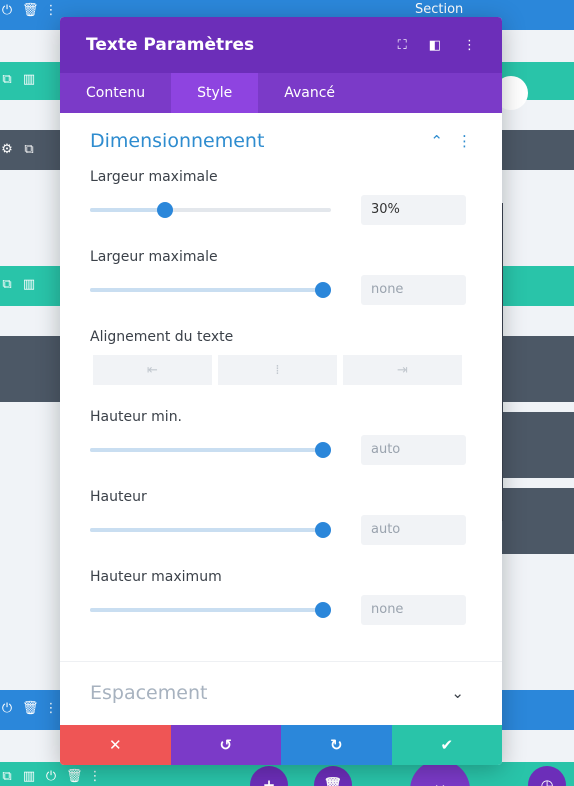 This screenshot has height=786, width=574. Describe the element at coordinates (156, 577) in the screenshot. I see `field-label: Hauteur maximum` at that location.